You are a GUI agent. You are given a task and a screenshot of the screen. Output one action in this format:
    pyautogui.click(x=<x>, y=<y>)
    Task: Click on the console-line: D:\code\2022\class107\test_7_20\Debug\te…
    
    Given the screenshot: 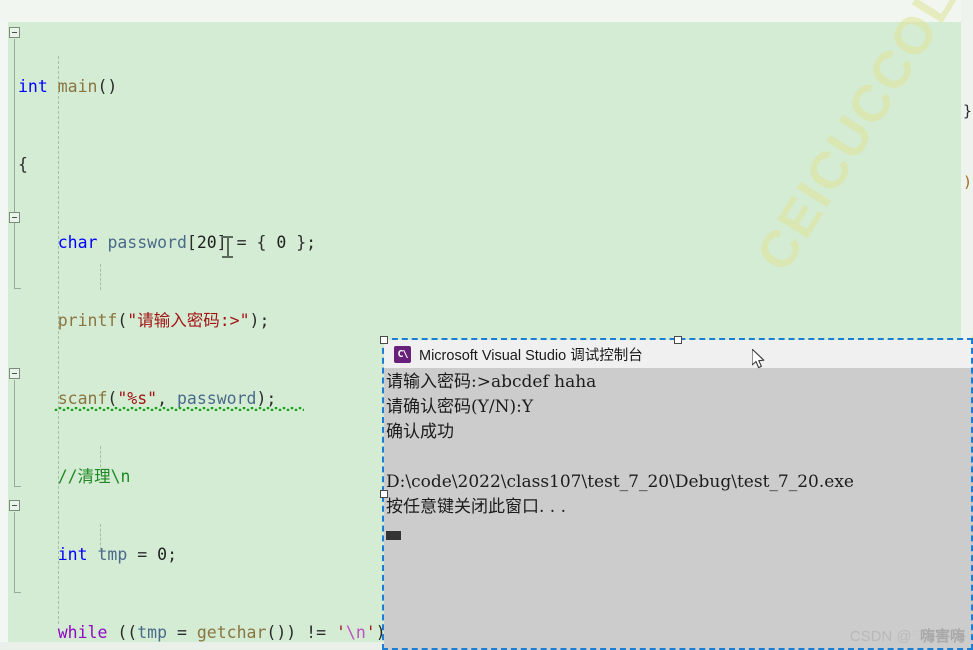 What is the action you would take?
    pyautogui.click(x=620, y=482)
    